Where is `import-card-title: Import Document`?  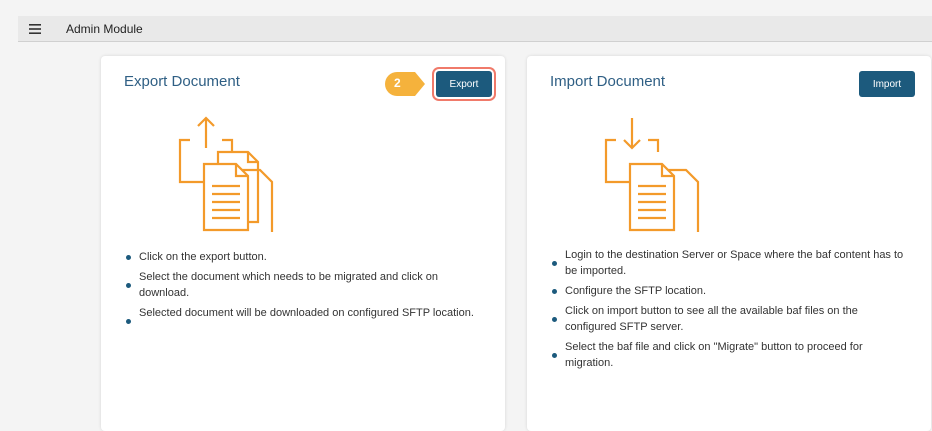 import-card-title: Import Document is located at coordinates (608, 81).